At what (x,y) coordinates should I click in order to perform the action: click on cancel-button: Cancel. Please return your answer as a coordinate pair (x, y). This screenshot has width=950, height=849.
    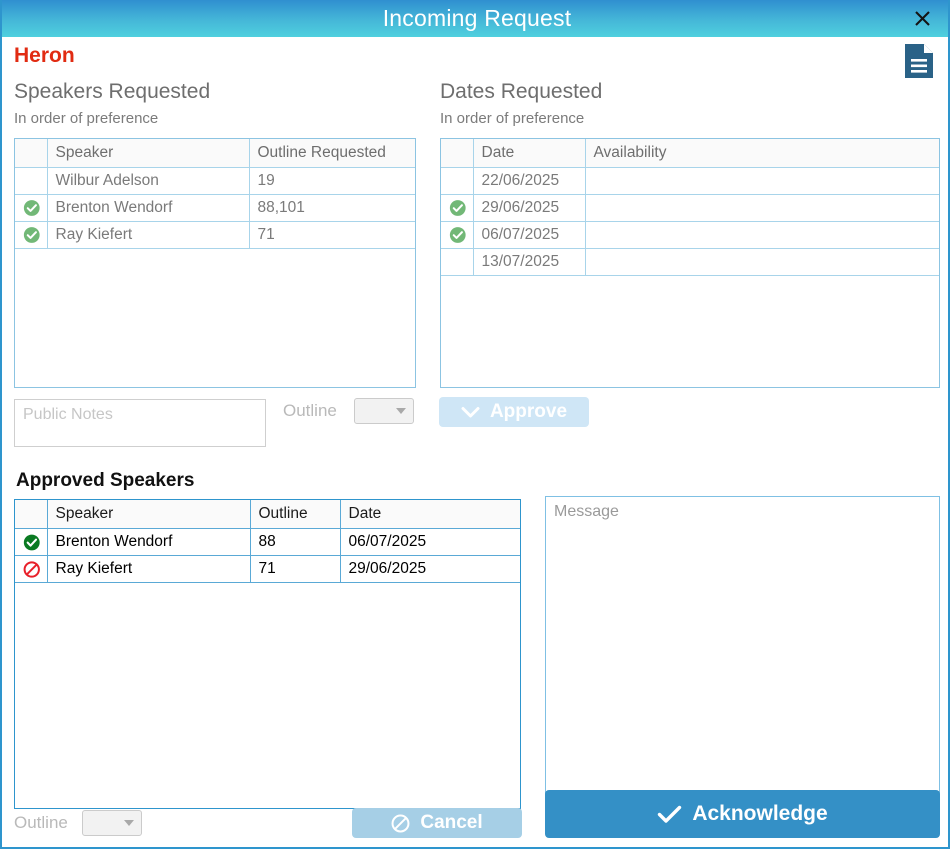
    Looking at the image, I should click on (437, 823).